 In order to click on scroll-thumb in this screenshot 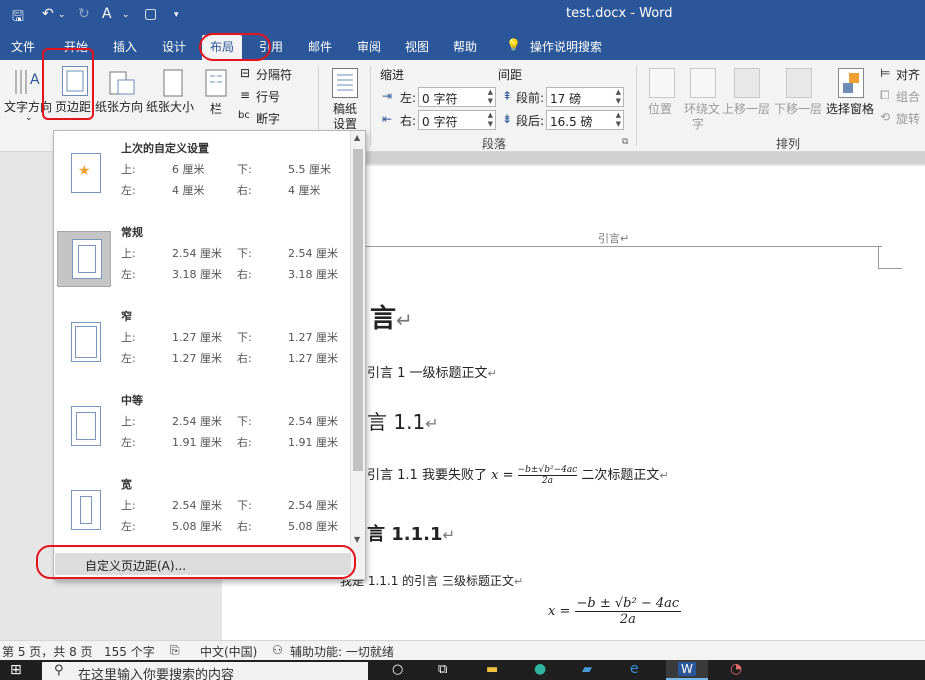, I will do `click(358, 310)`.